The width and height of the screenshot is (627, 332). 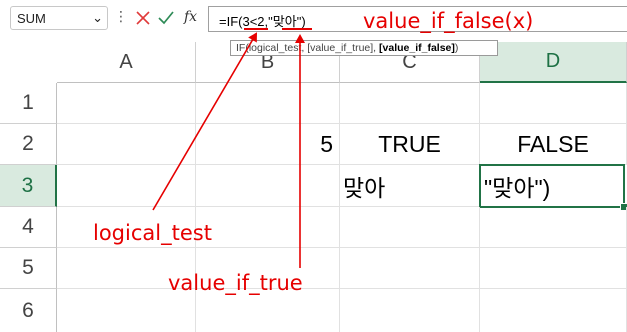 I want to click on logical-test-annotation: logical_test, so click(x=152, y=233).